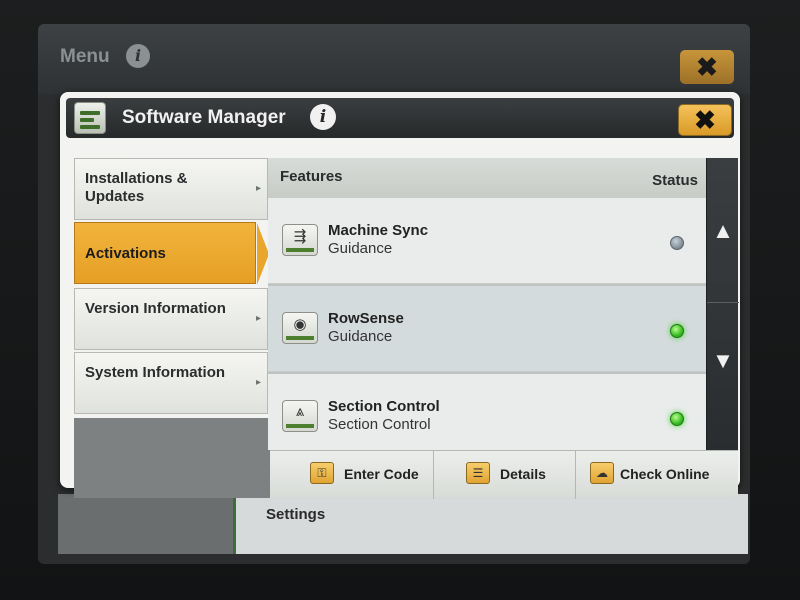  I want to click on machine-sync-icon: ⇶, so click(300, 240).